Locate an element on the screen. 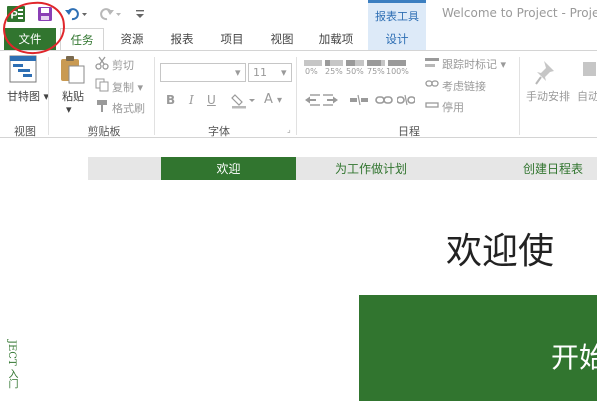 The width and height of the screenshot is (597, 401). pct-complete-100-button: 100% is located at coordinates (397, 71).